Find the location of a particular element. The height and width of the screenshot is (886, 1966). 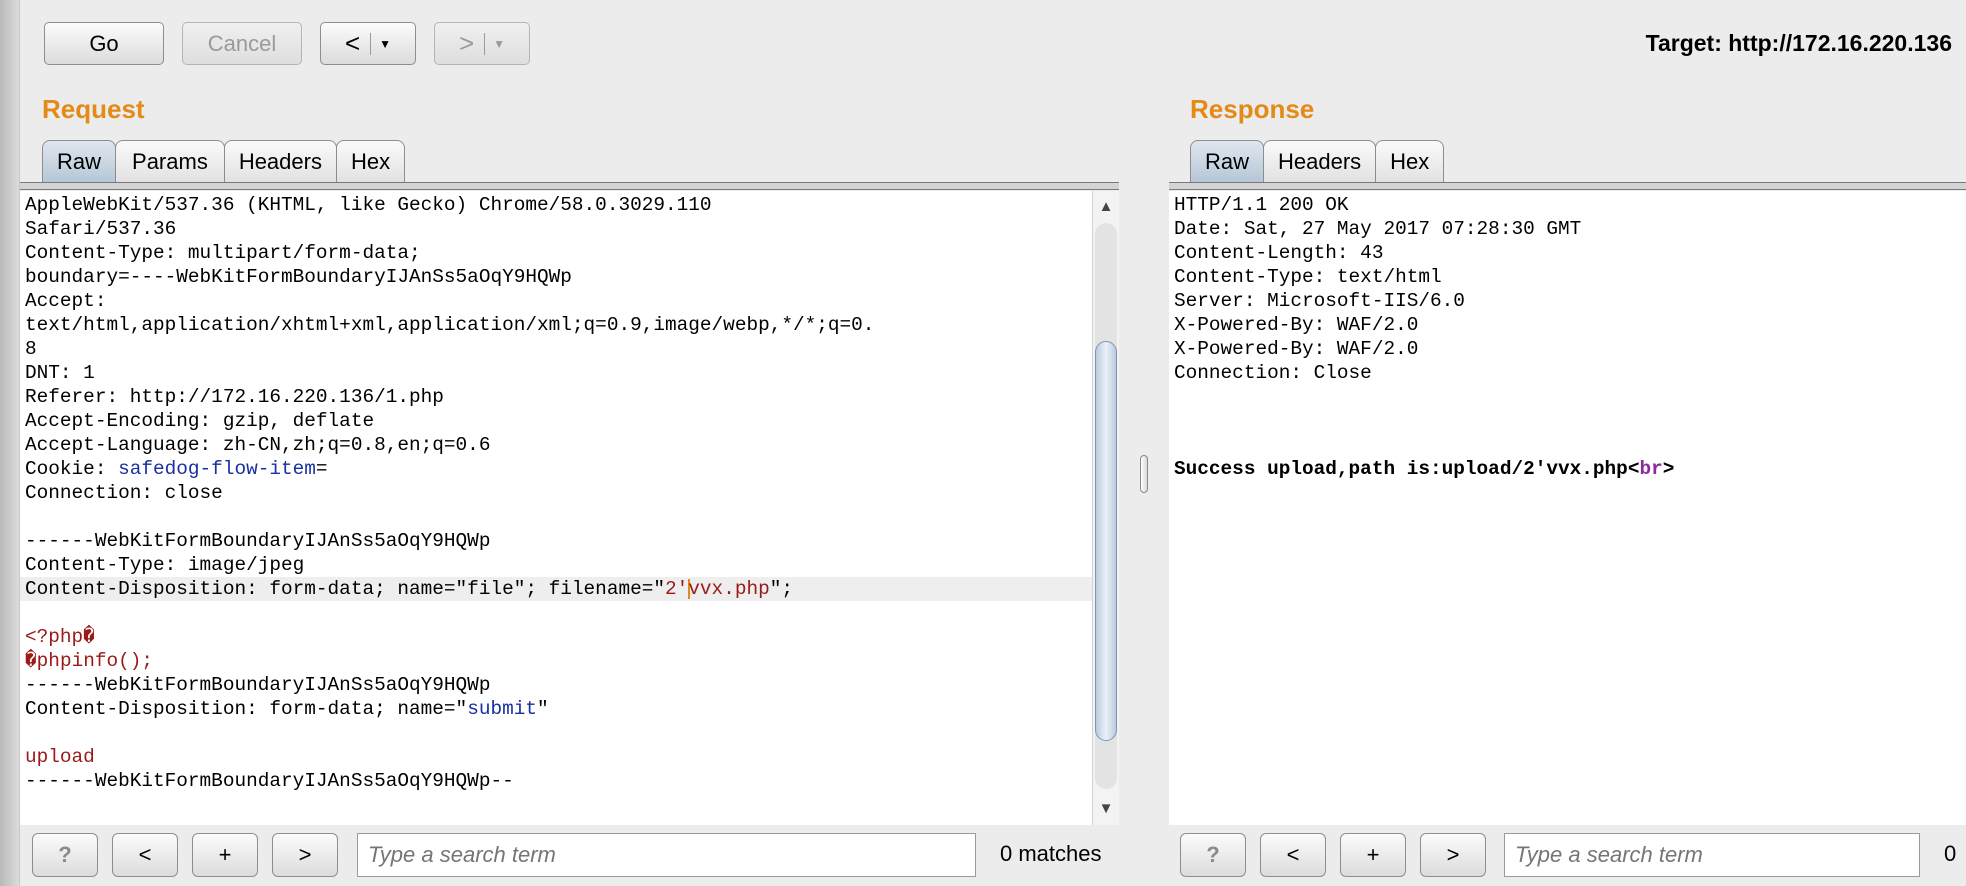

br-tag-close: > is located at coordinates (1668, 469).